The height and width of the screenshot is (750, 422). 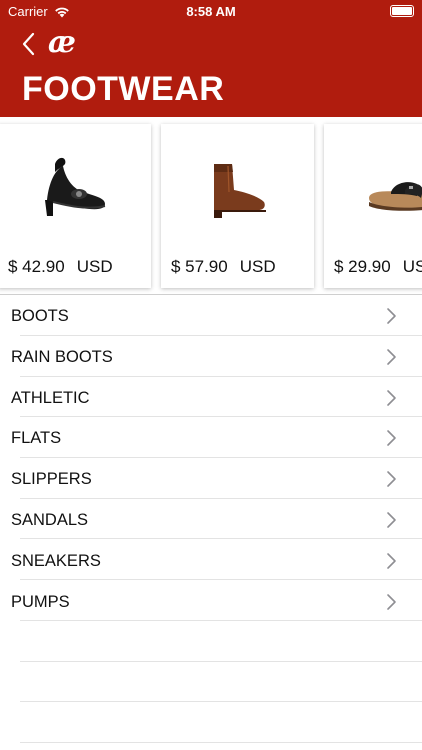 I want to click on category-label: SNEAKERS, so click(x=56, y=560).